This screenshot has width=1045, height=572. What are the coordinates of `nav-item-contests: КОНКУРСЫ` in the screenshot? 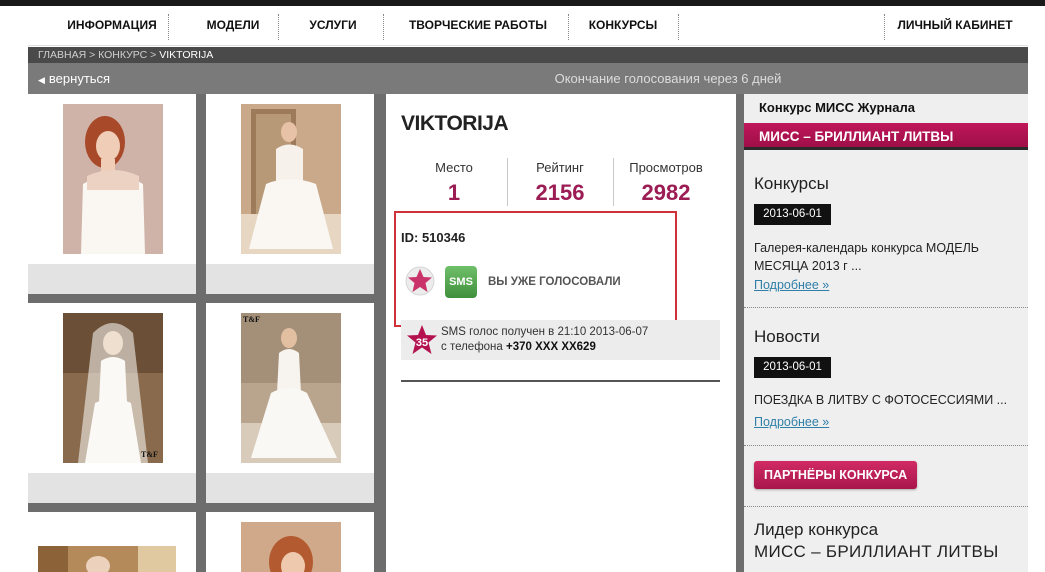 It's located at (623, 26).